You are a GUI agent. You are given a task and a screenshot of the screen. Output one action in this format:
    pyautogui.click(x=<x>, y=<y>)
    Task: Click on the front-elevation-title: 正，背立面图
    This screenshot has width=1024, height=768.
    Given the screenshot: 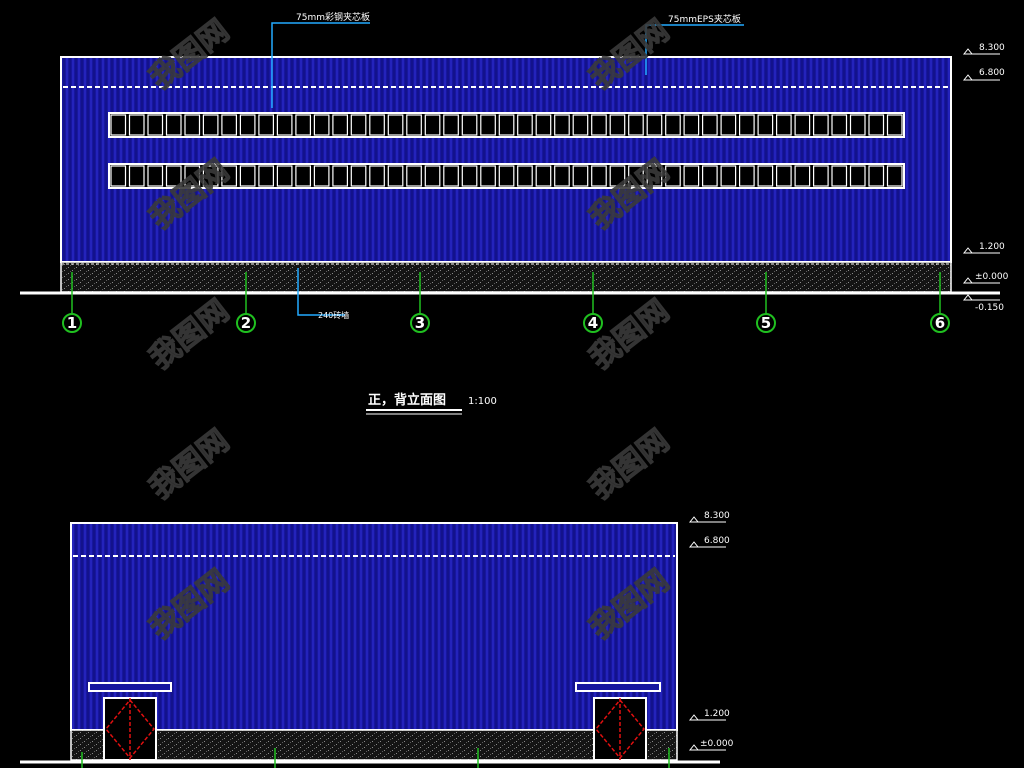 What is the action you would take?
    pyautogui.click(x=407, y=400)
    